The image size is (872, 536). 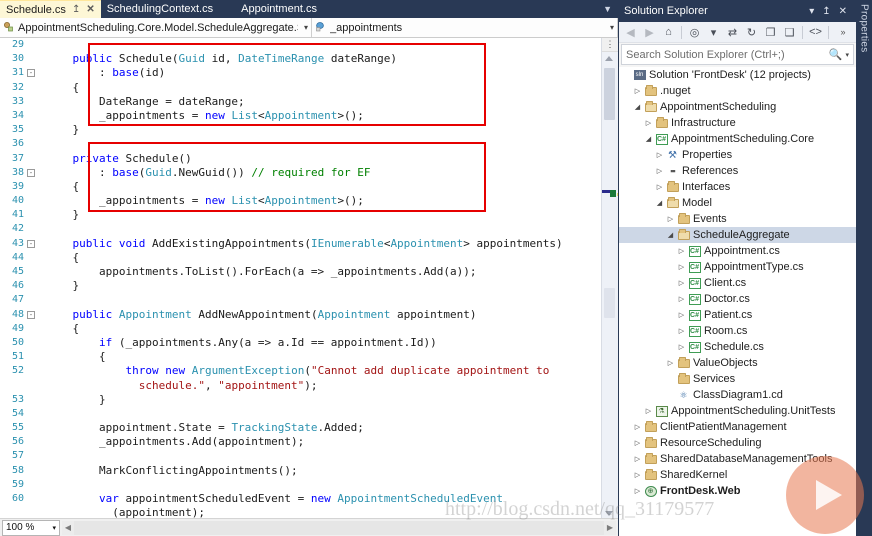 What do you see at coordinates (465, 27) in the screenshot?
I see `member-scope-dropdown: _appointments ▾` at bounding box center [465, 27].